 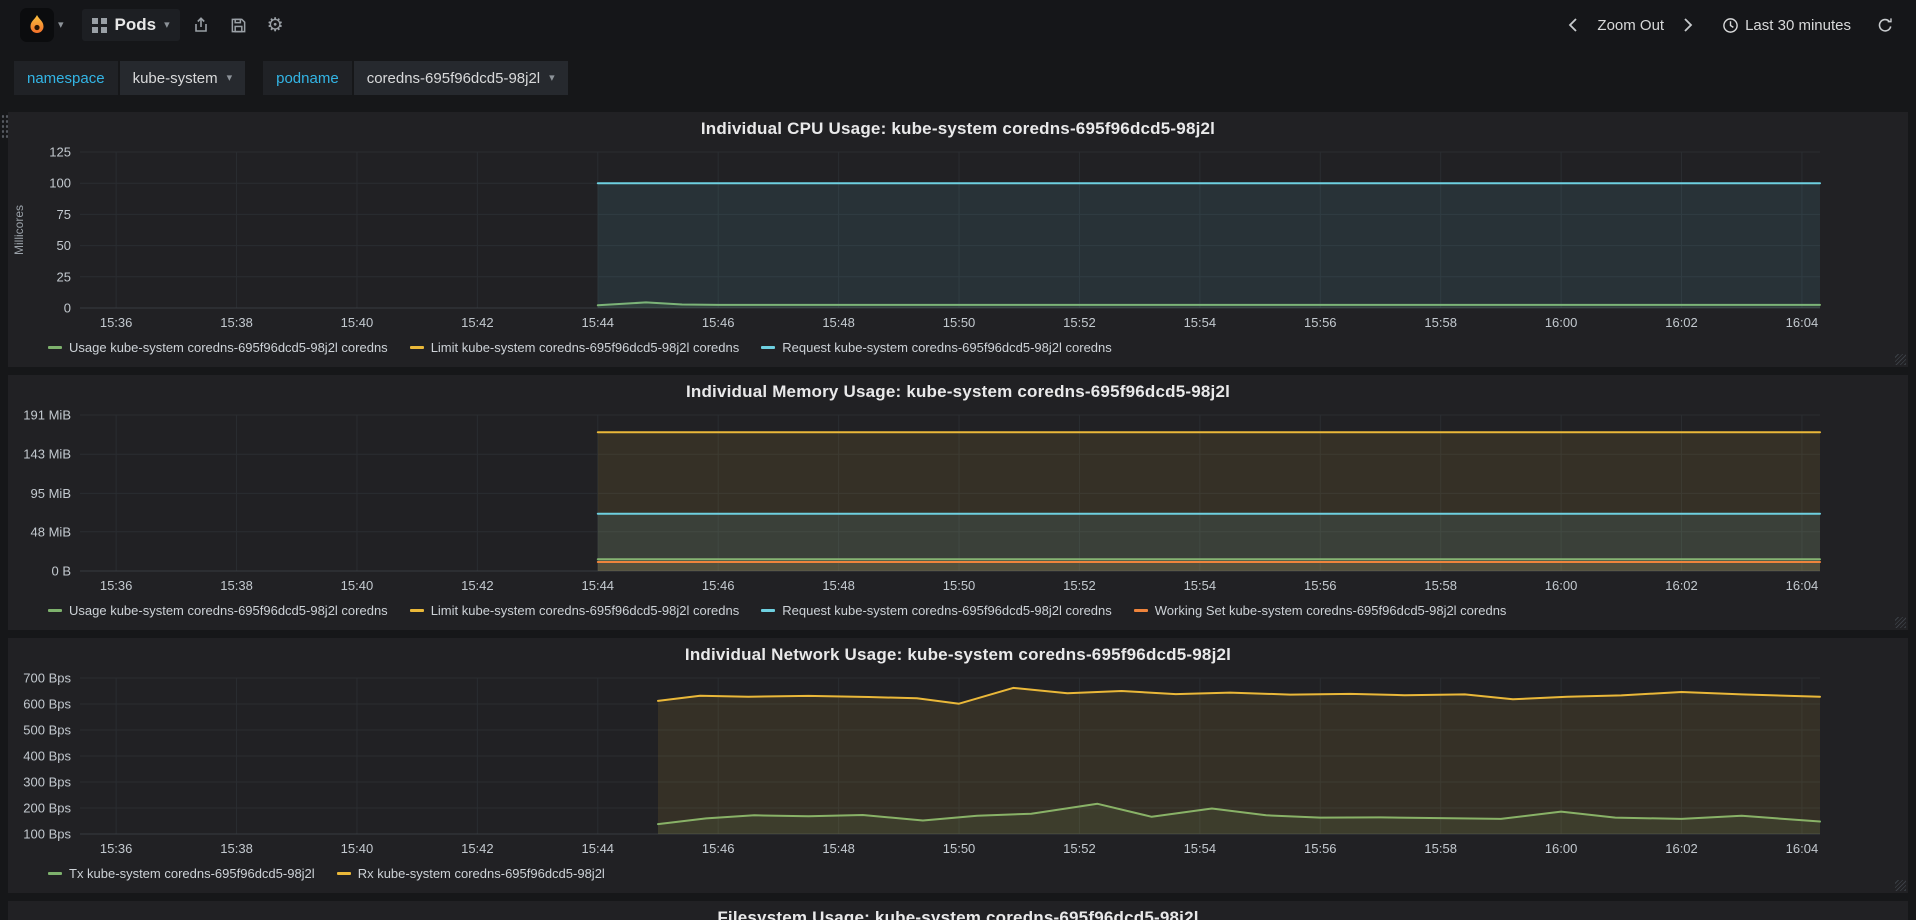 What do you see at coordinates (357, 585) in the screenshot?
I see `svg-text: 15:40` at bounding box center [357, 585].